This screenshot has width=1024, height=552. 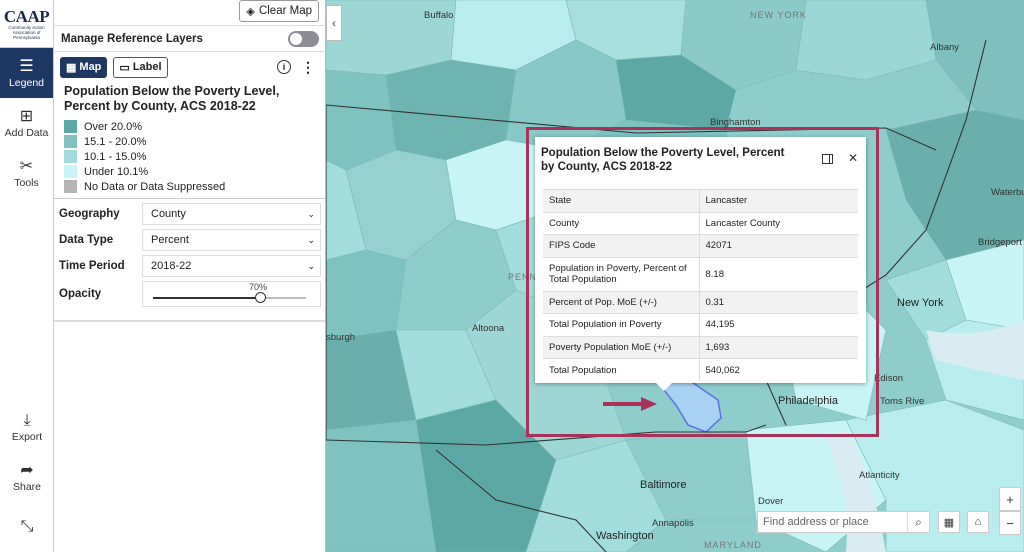 I want to click on time-period-select: 2018-22 ⌄, so click(x=231, y=266).